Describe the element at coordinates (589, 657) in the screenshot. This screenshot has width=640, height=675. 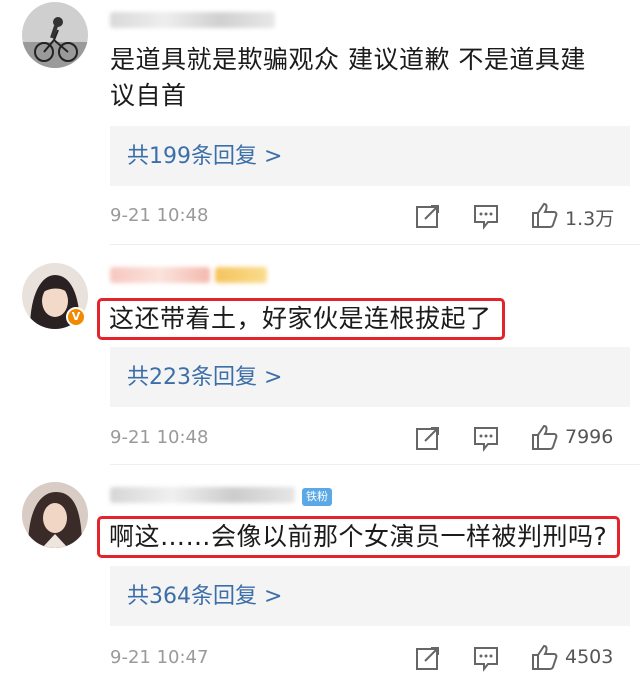
I see `like-count: 4503` at that location.